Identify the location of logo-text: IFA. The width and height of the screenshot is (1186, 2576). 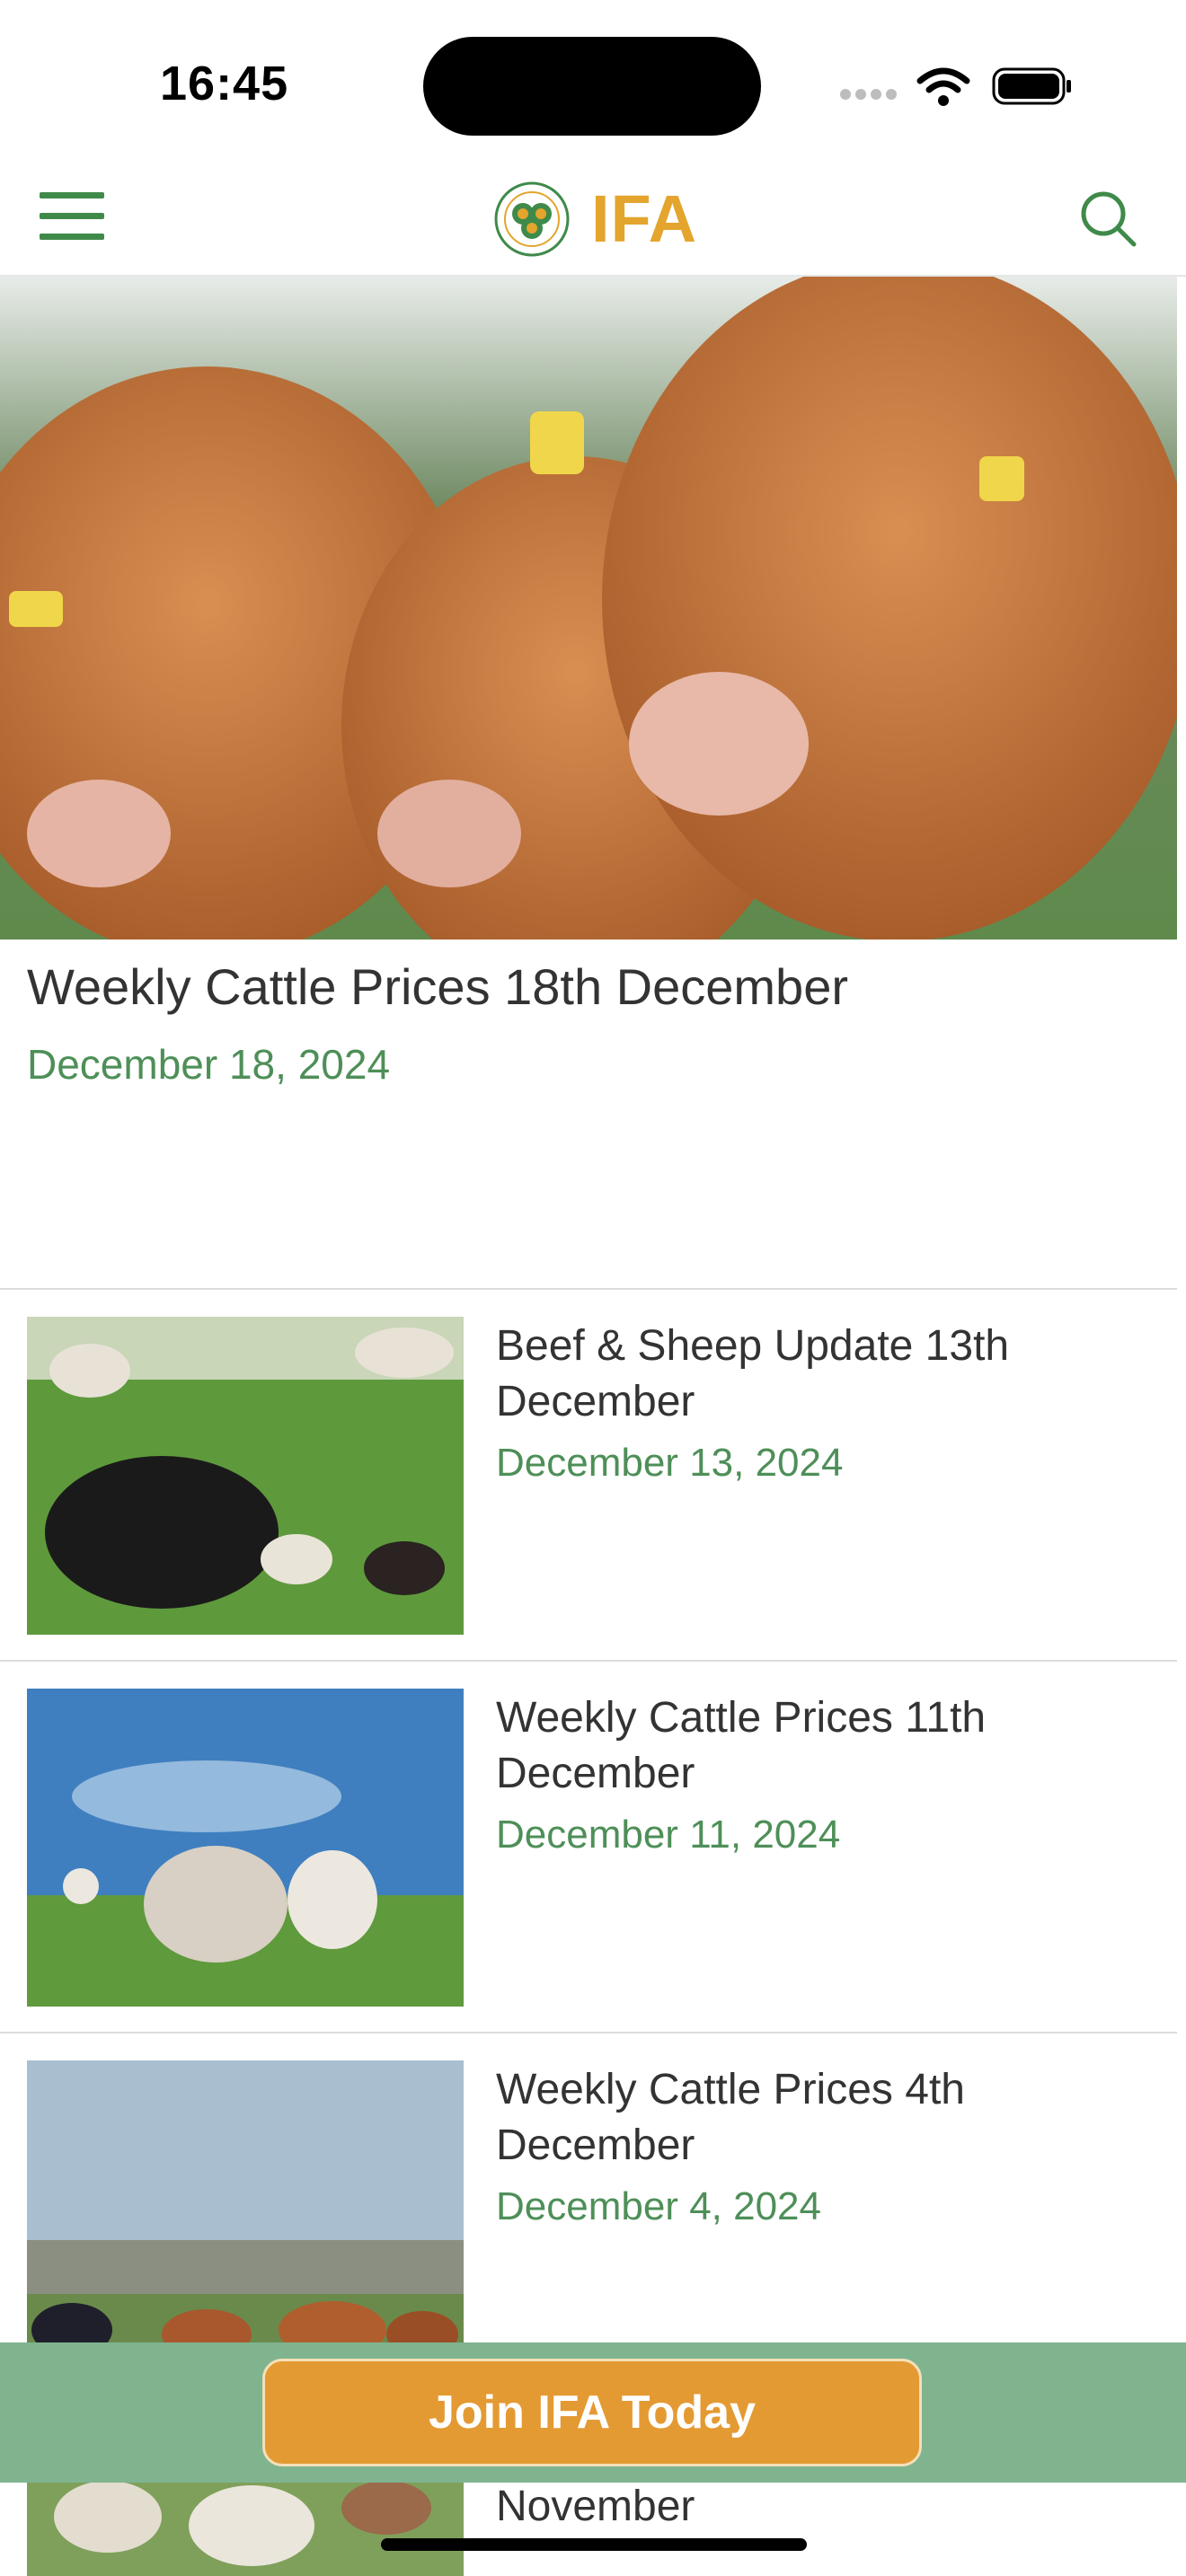
(644, 218).